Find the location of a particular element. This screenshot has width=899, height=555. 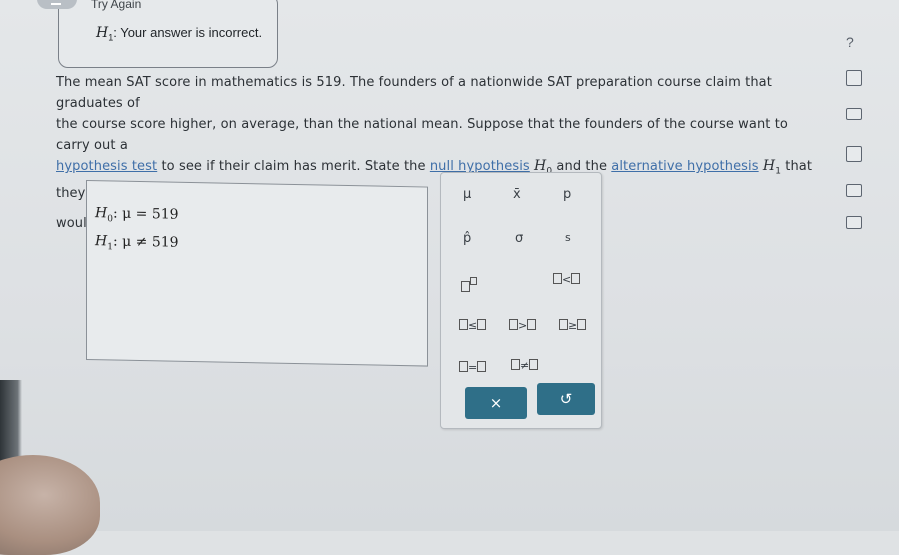

key-greater-equal-symbol: ≥ is located at coordinates (573, 325).